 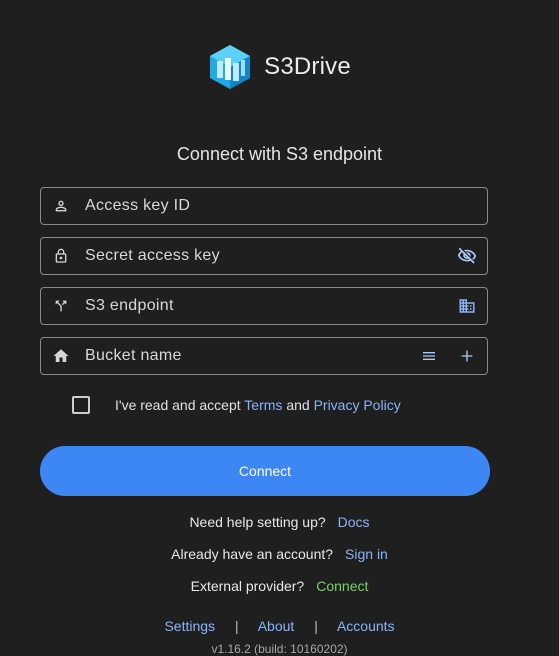 I want to click on external-provider-row: External provider? Connect, so click(x=279, y=586).